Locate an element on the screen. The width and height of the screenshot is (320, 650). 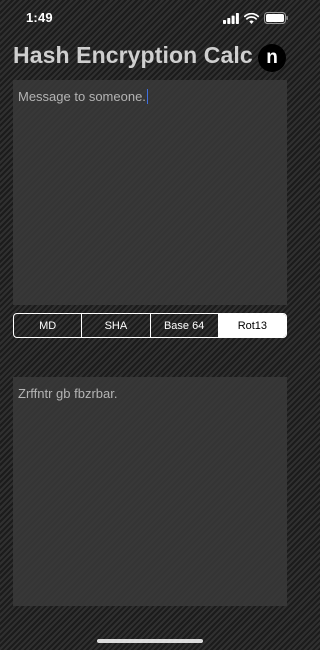
app-title: Hash Encryption Calc is located at coordinates (133, 55).